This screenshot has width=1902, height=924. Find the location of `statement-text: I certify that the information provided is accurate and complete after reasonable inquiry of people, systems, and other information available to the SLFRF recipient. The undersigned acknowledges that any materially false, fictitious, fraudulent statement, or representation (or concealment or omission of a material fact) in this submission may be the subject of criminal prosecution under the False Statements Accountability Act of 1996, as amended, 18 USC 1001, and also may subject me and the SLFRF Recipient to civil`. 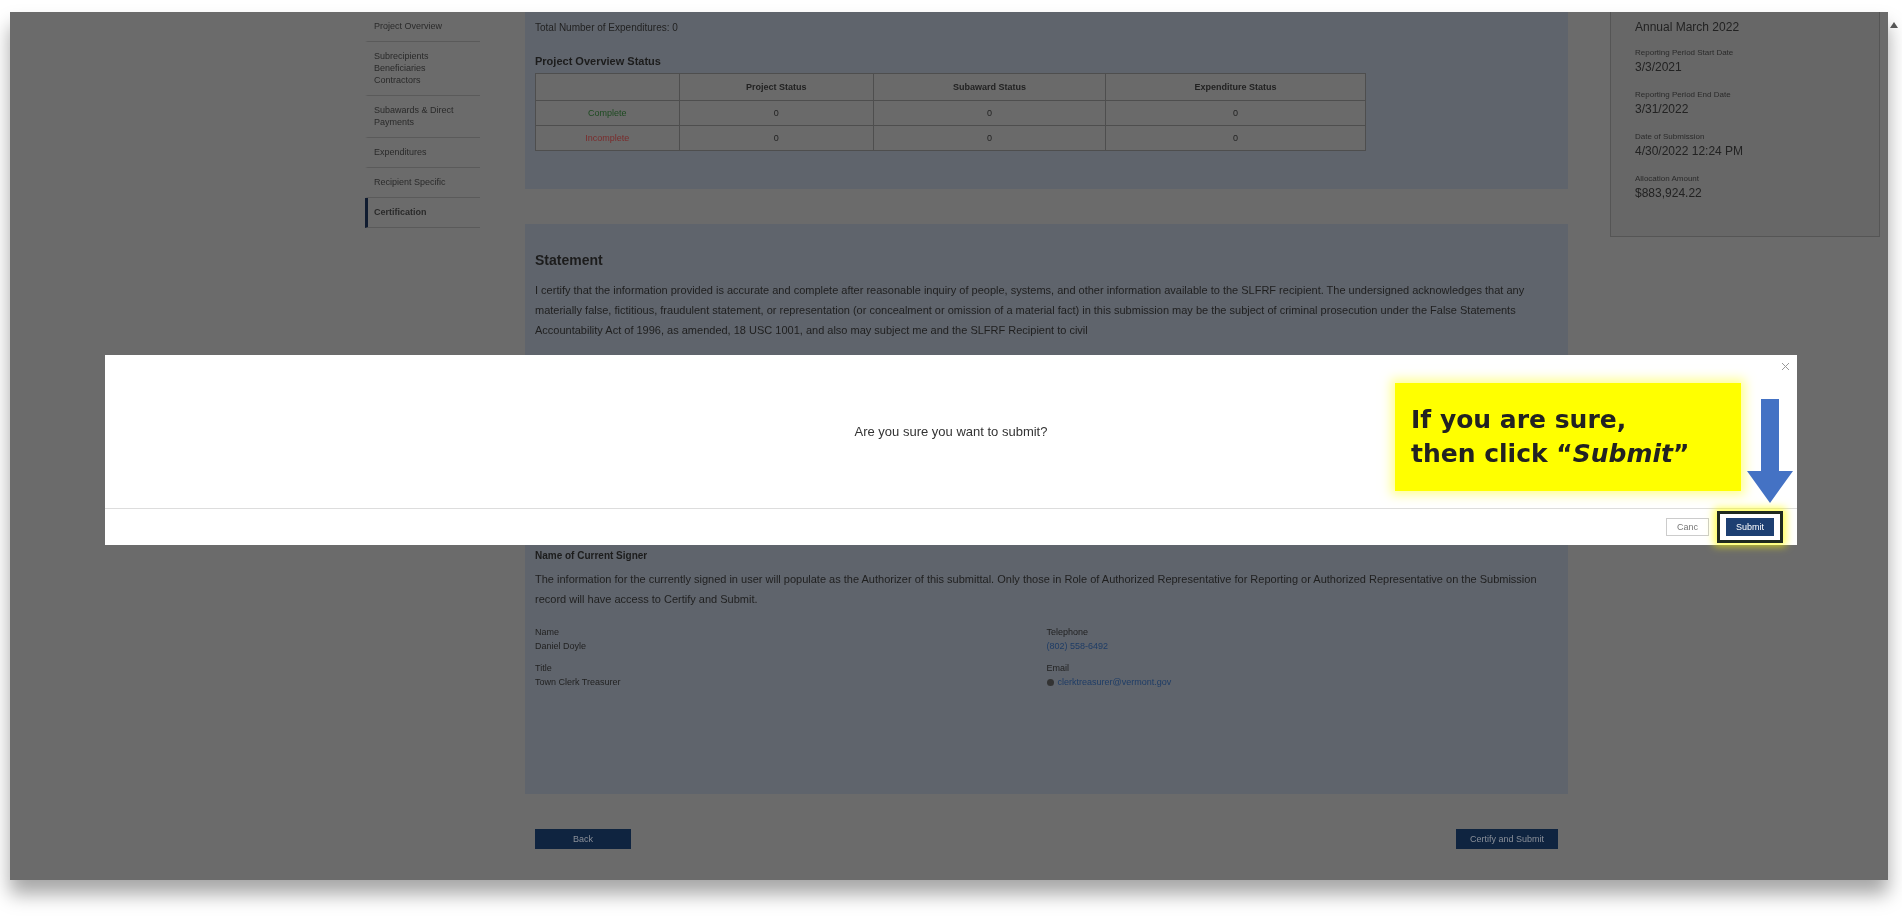

statement-text: I certify that the information provided is accurate and complete after reasonable inquiry of people, systems, and other information available to the SLFRF recipient. The undersigned acknowledges that any materially false, fictitious, fraudulent statement, or representation (or concealment or omission of a material fact) in this submission may be the subject of criminal prosecution under the False Statements Accountability Act of 1996, as amended, 18 USC 1001, and also may subject me and the SLFRF Recipient to civil is located at coordinates (1030, 310).